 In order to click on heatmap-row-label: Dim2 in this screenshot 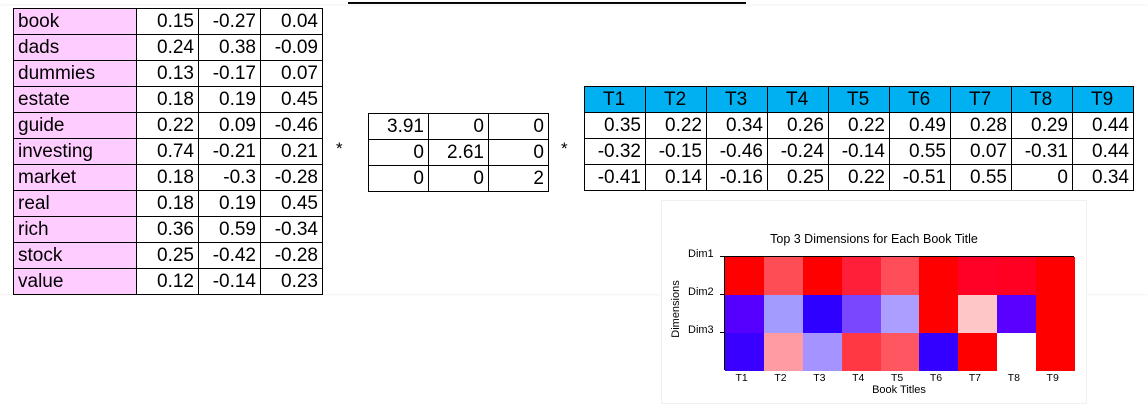, I will do `click(701, 292)`.